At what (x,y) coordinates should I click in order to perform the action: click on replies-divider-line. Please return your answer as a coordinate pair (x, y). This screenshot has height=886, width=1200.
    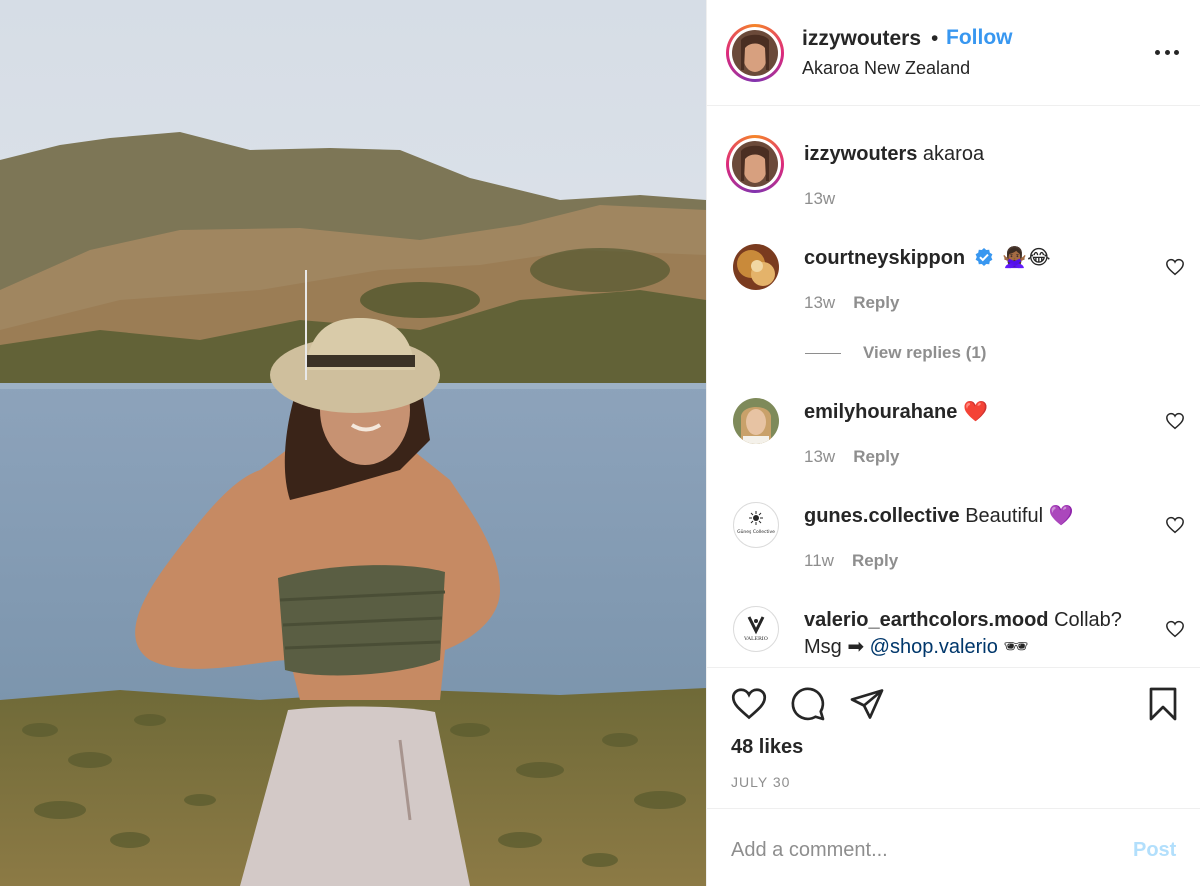
    Looking at the image, I should click on (823, 353).